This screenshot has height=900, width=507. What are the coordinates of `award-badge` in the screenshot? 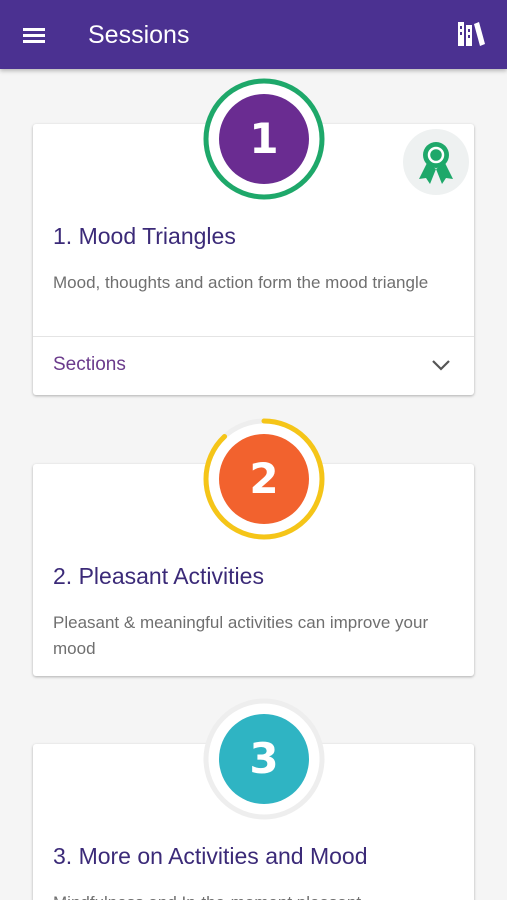 It's located at (436, 162).